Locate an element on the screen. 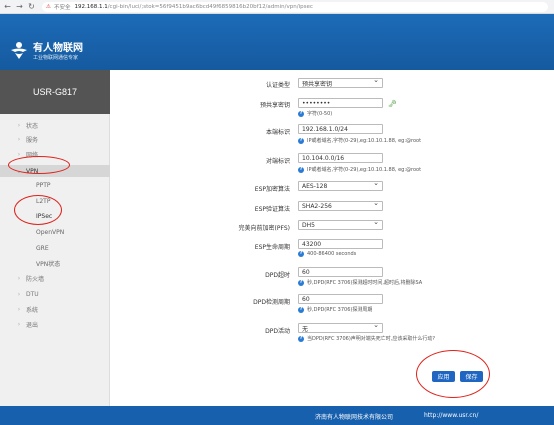  sidebar-item-services: › 服务 is located at coordinates (55, 139).